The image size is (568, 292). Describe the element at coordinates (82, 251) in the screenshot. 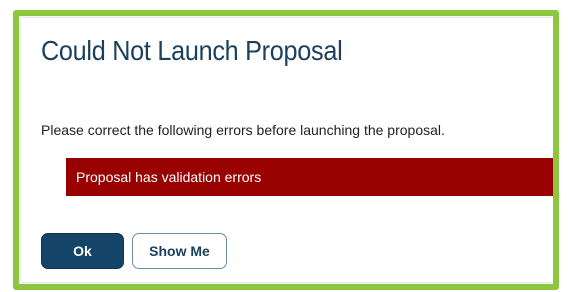

I see `ok-button: Ok` at that location.